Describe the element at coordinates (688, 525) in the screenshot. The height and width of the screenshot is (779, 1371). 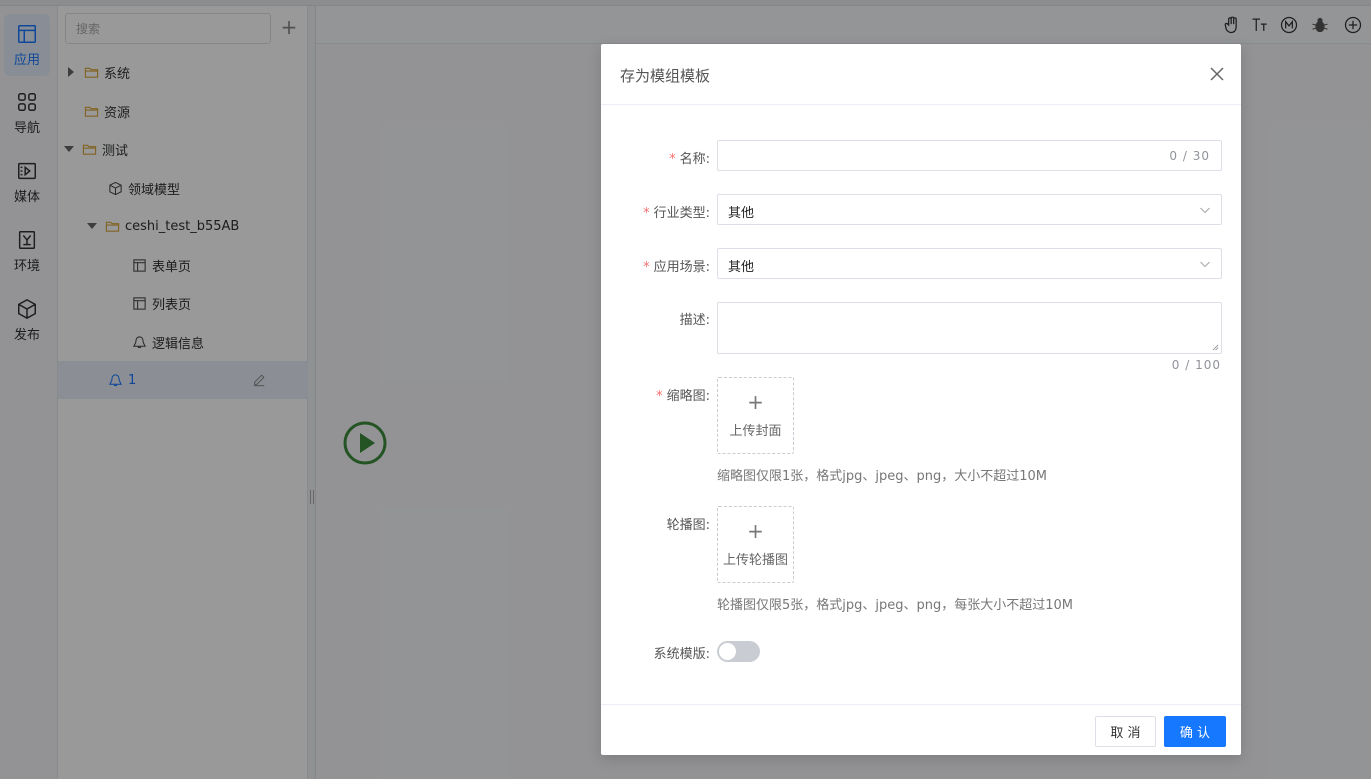
I see `carousel-label: 轮播图:` at that location.